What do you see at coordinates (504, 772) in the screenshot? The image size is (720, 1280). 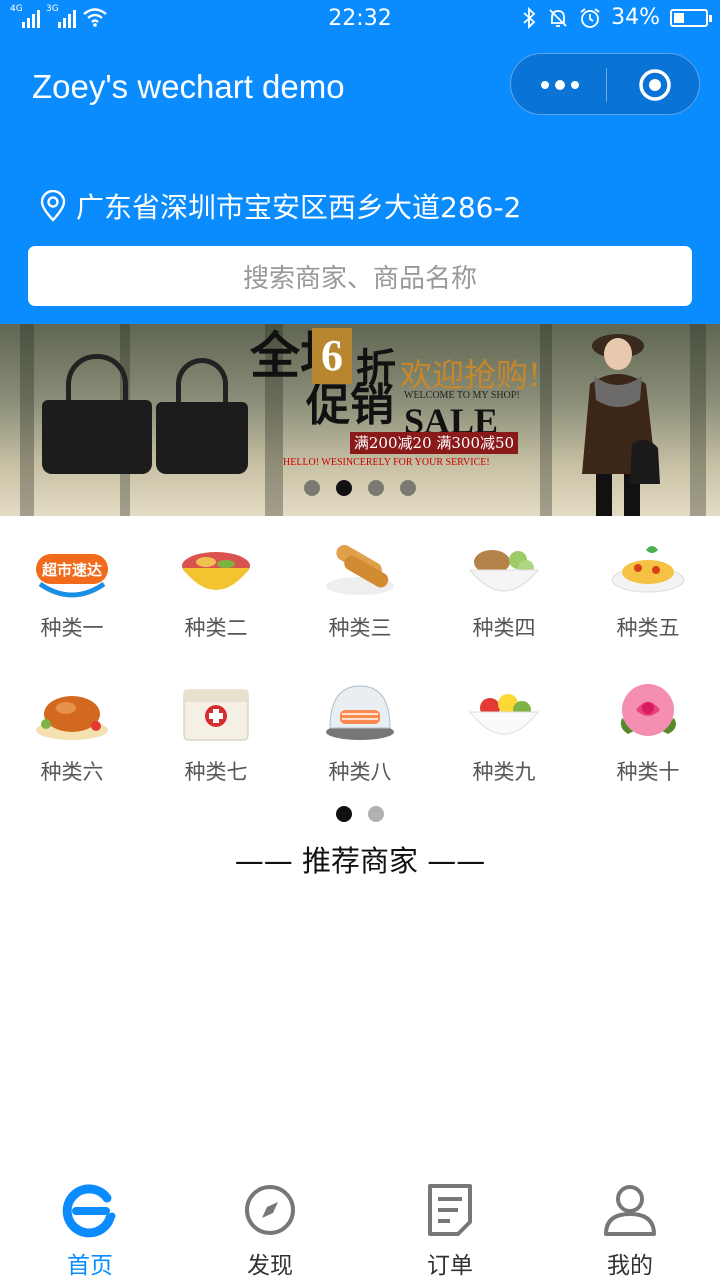 I see `category-label: 种类九` at bounding box center [504, 772].